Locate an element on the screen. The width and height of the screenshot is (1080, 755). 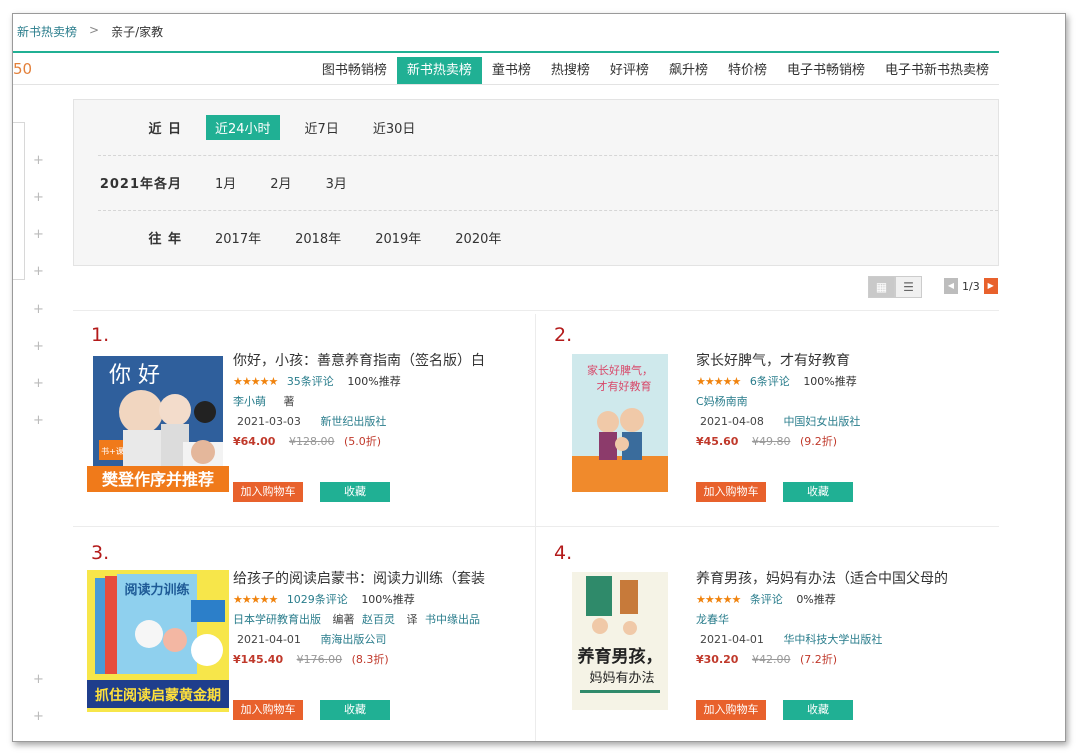
book-cover: 家长好脾气， 才有好教育 is located at coordinates (621, 423).